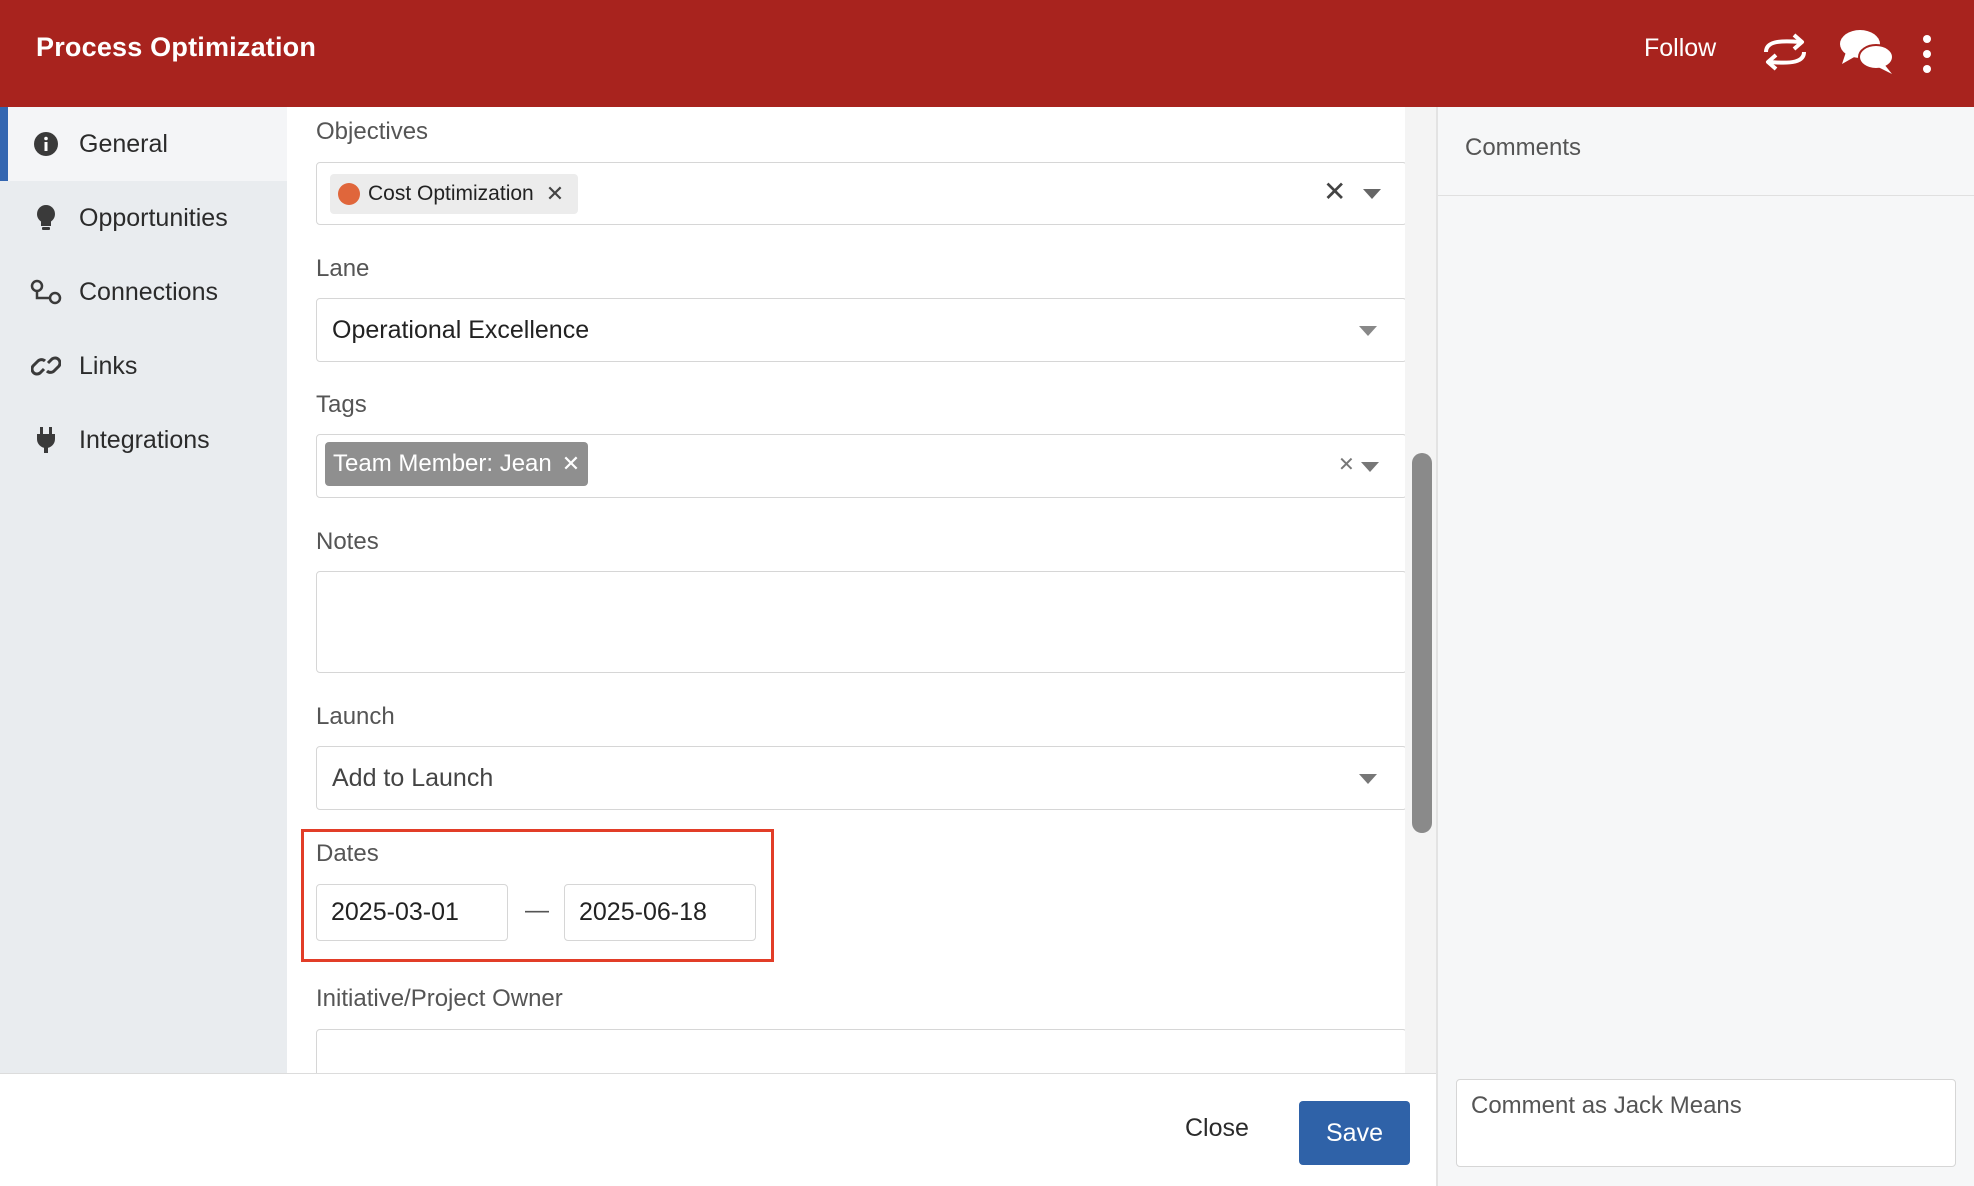  I want to click on objectives-label: Objectives, so click(372, 131).